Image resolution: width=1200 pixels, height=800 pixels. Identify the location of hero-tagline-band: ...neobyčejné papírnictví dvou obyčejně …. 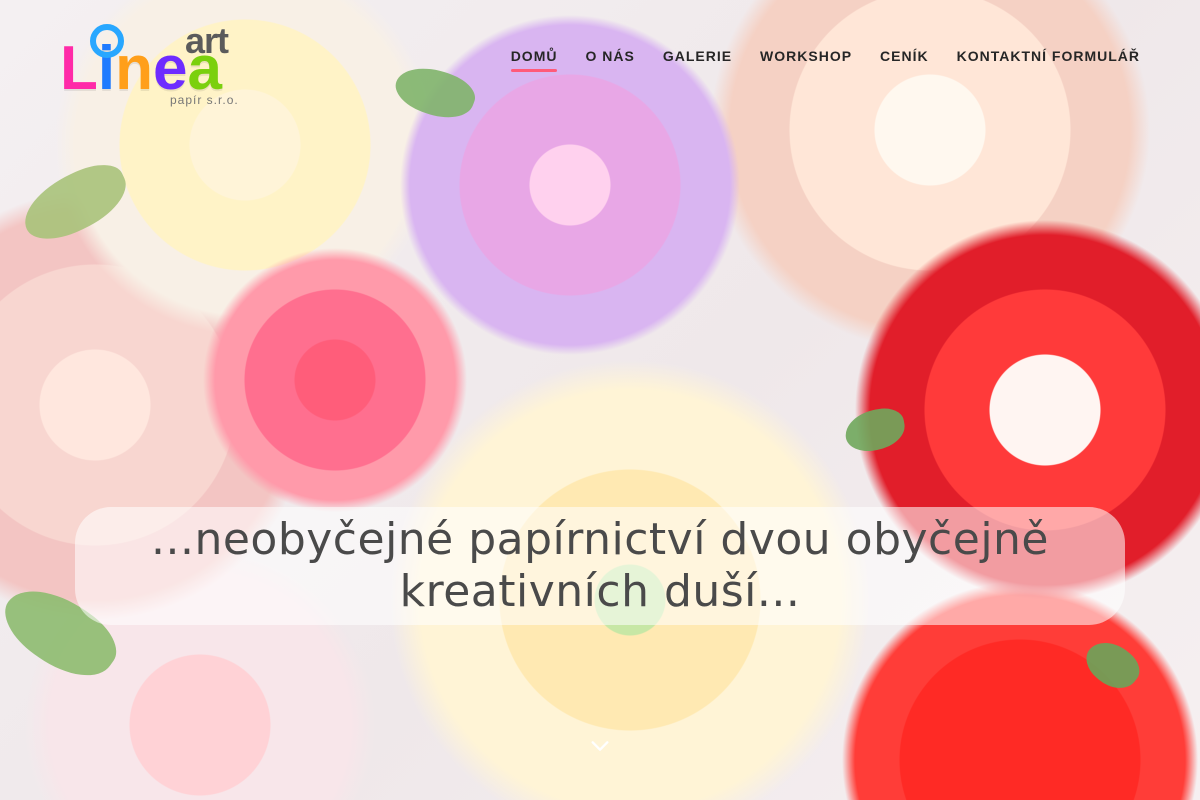
(600, 566).